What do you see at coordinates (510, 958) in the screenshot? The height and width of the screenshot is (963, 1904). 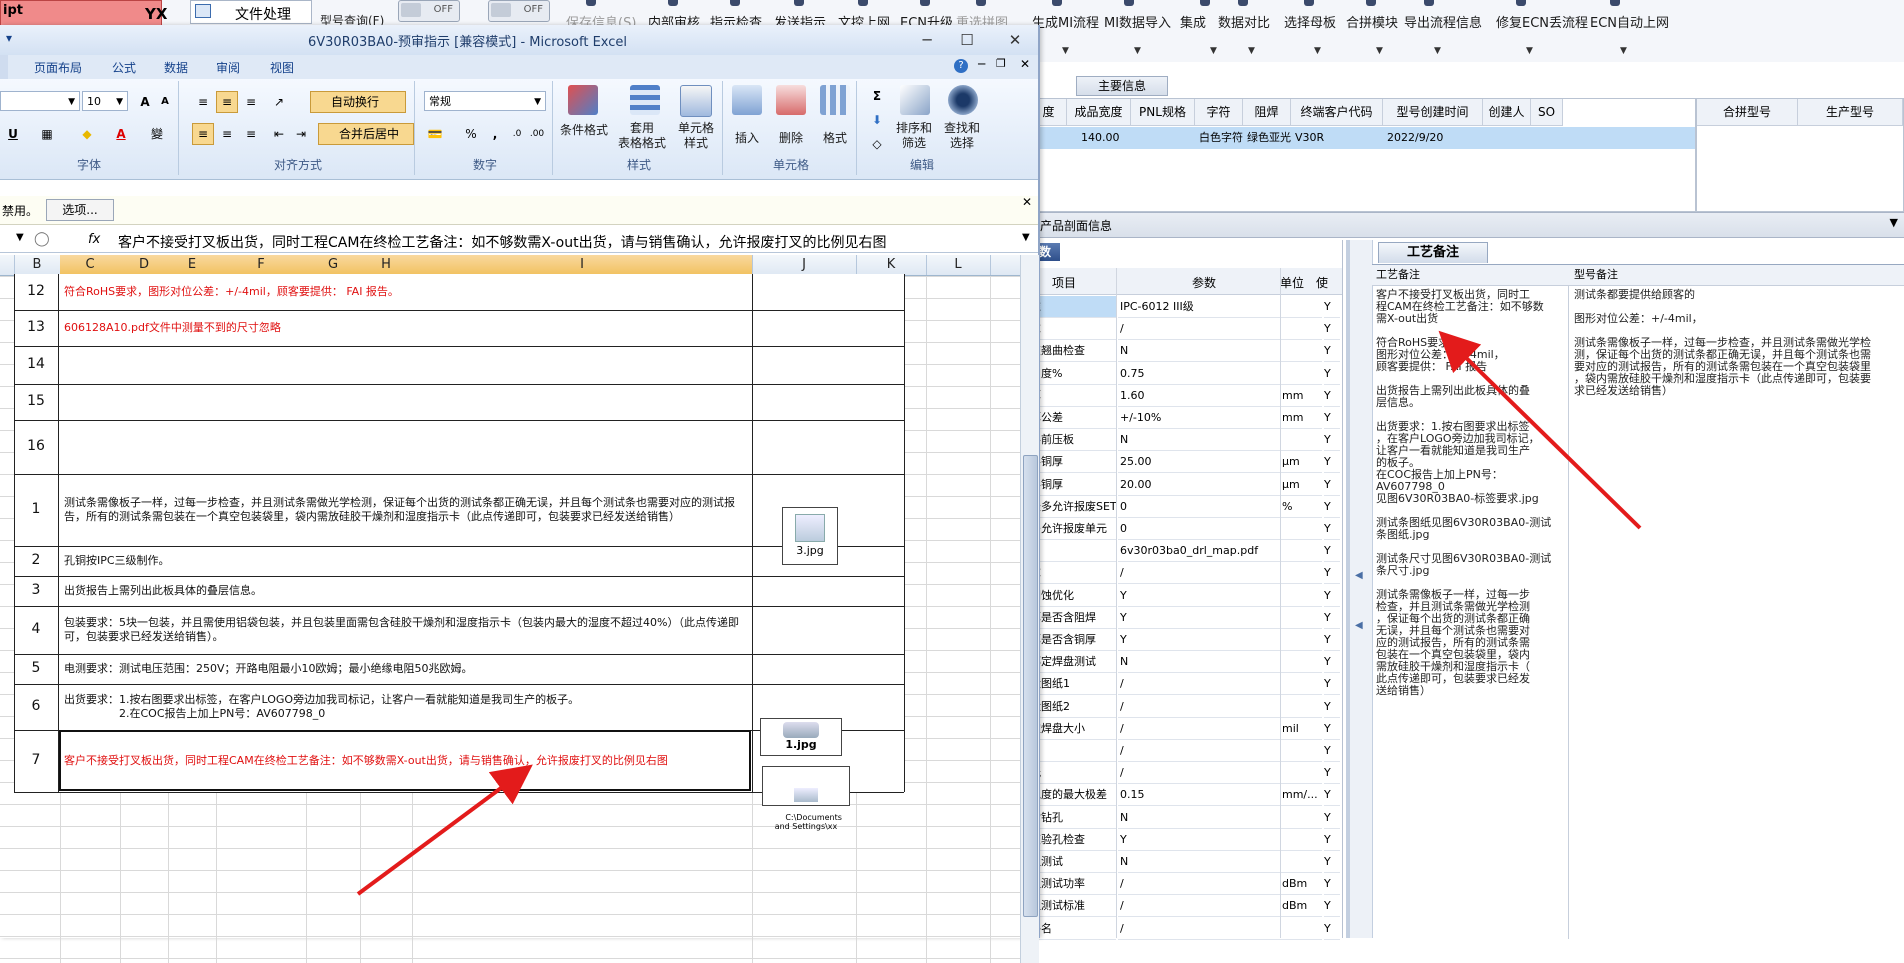 I see `grid-line` at bounding box center [510, 958].